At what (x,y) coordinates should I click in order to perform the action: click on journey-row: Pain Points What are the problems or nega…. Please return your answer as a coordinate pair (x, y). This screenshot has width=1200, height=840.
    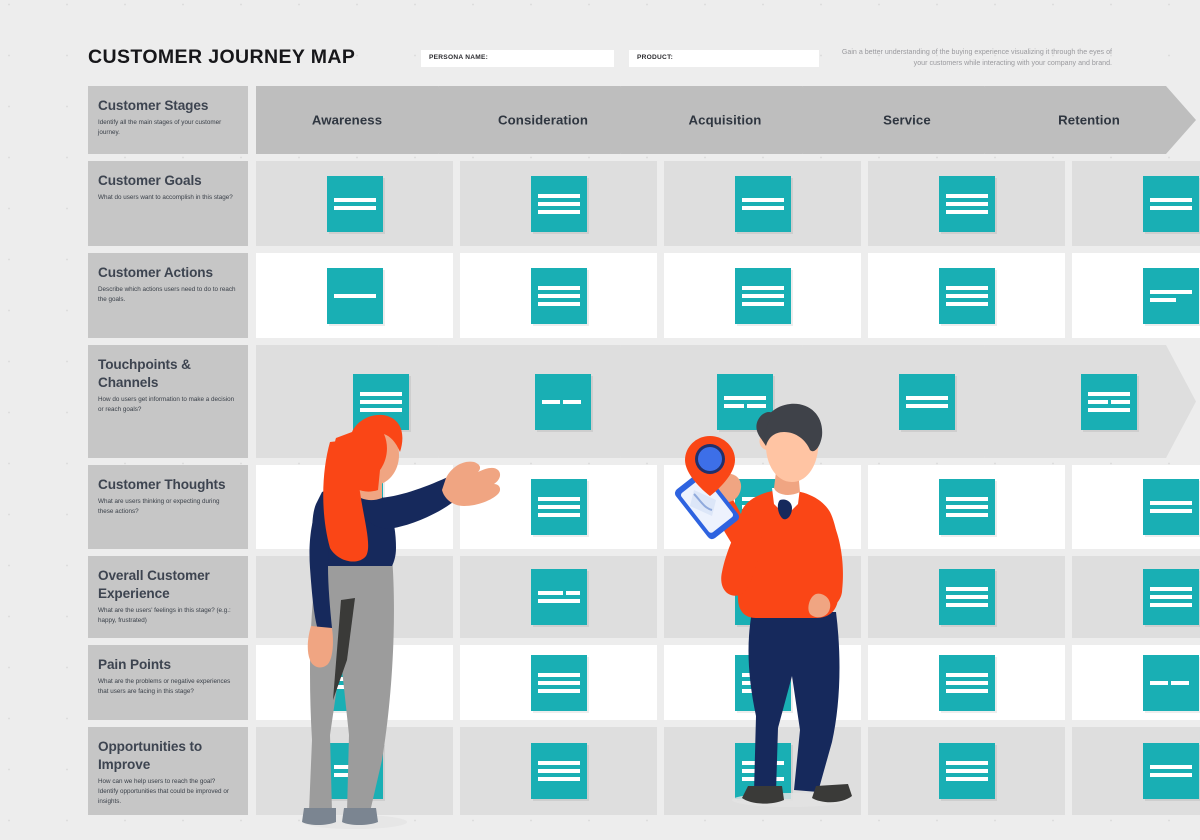
    Looking at the image, I should click on (644, 682).